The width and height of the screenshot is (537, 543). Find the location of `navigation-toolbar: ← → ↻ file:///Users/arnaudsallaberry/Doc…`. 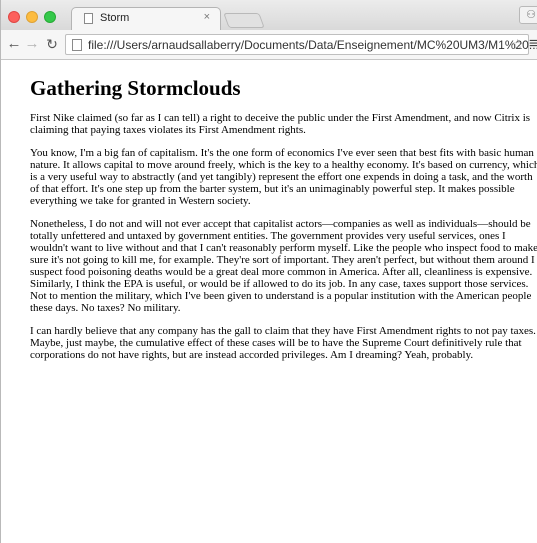

navigation-toolbar: ← → ↻ file:///Users/arnaudsallaberry/Doc… is located at coordinates (269, 45).